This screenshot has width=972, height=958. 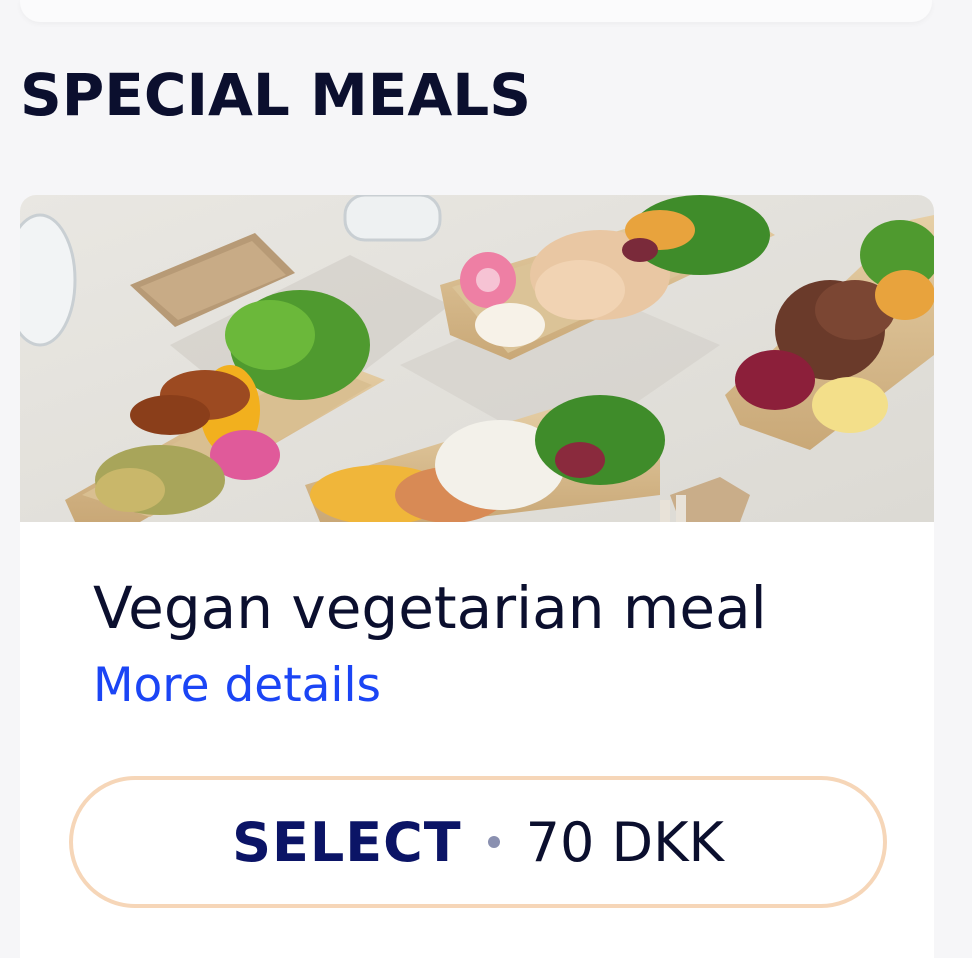 What do you see at coordinates (624, 842) in the screenshot?
I see `meal-price: 70 DKK` at bounding box center [624, 842].